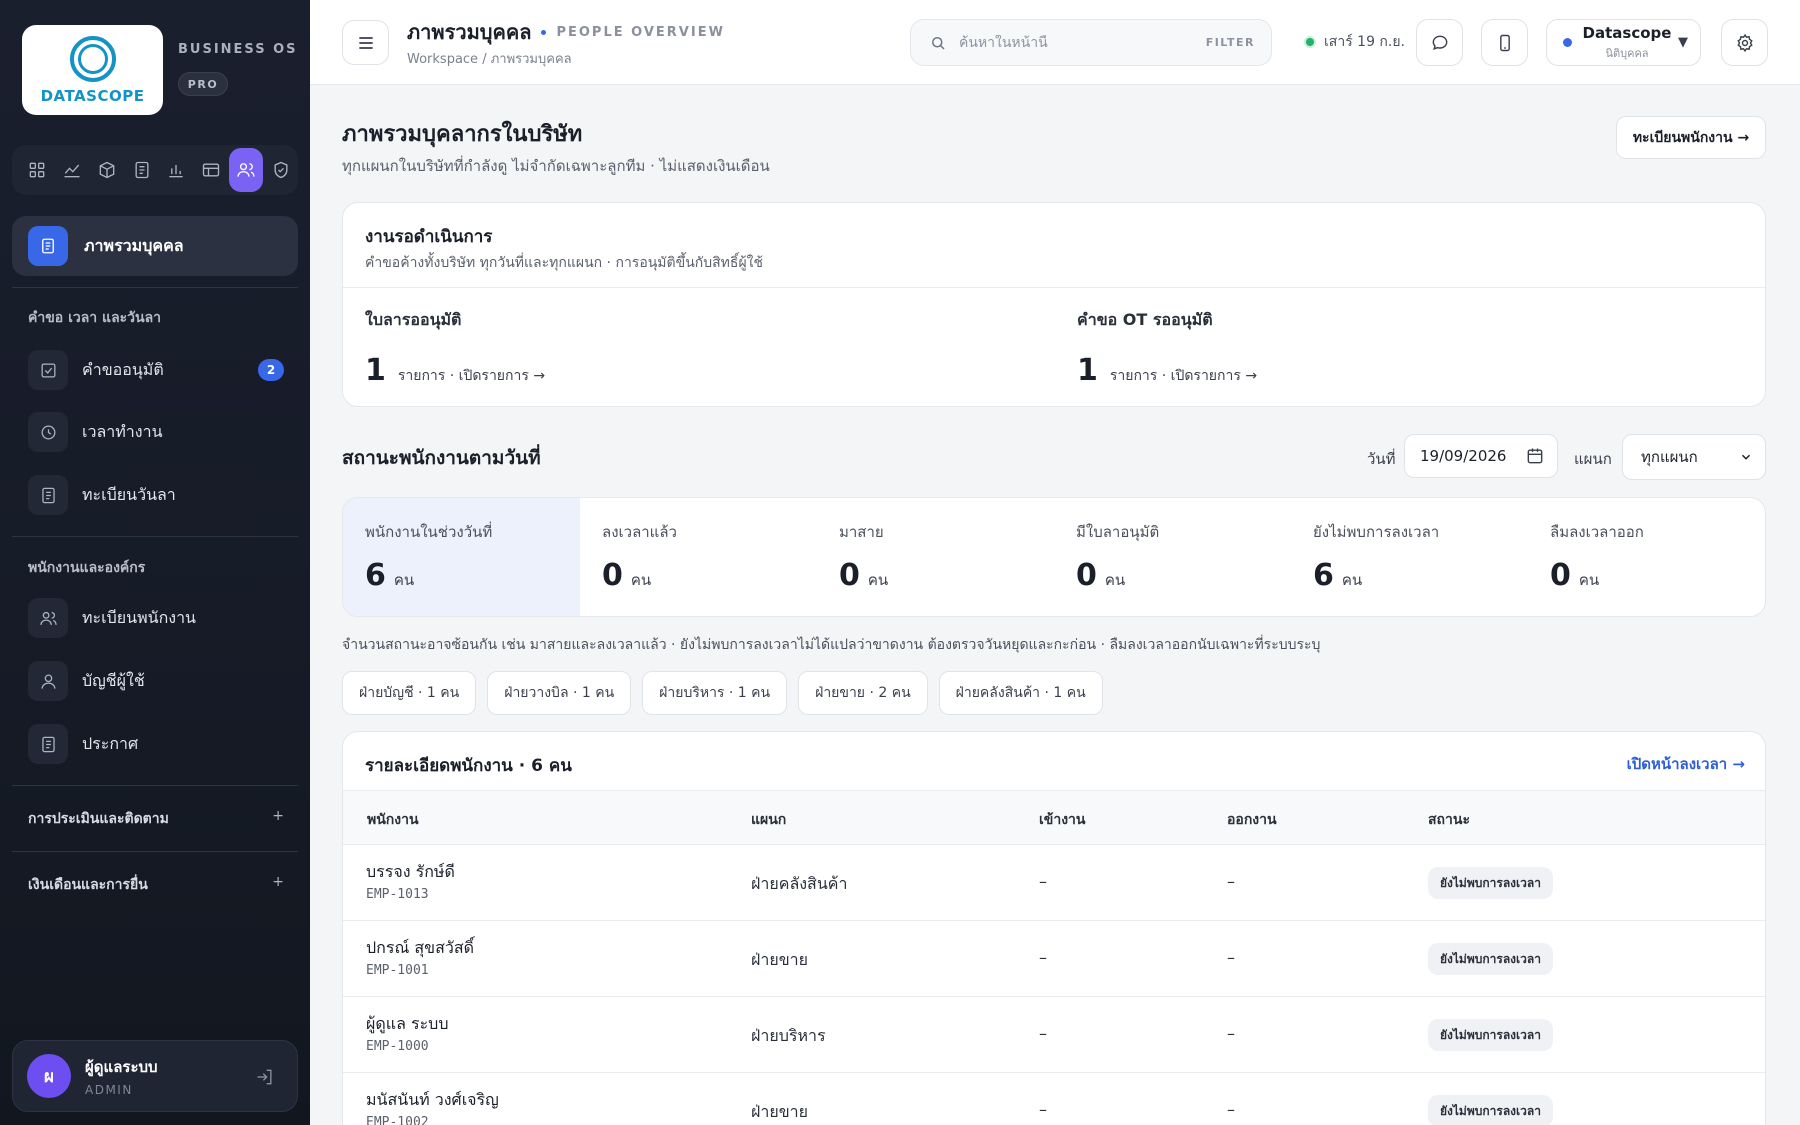 Image resolution: width=1800 pixels, height=1125 pixels. I want to click on dept-select: ทุกแผนก, so click(1694, 457).